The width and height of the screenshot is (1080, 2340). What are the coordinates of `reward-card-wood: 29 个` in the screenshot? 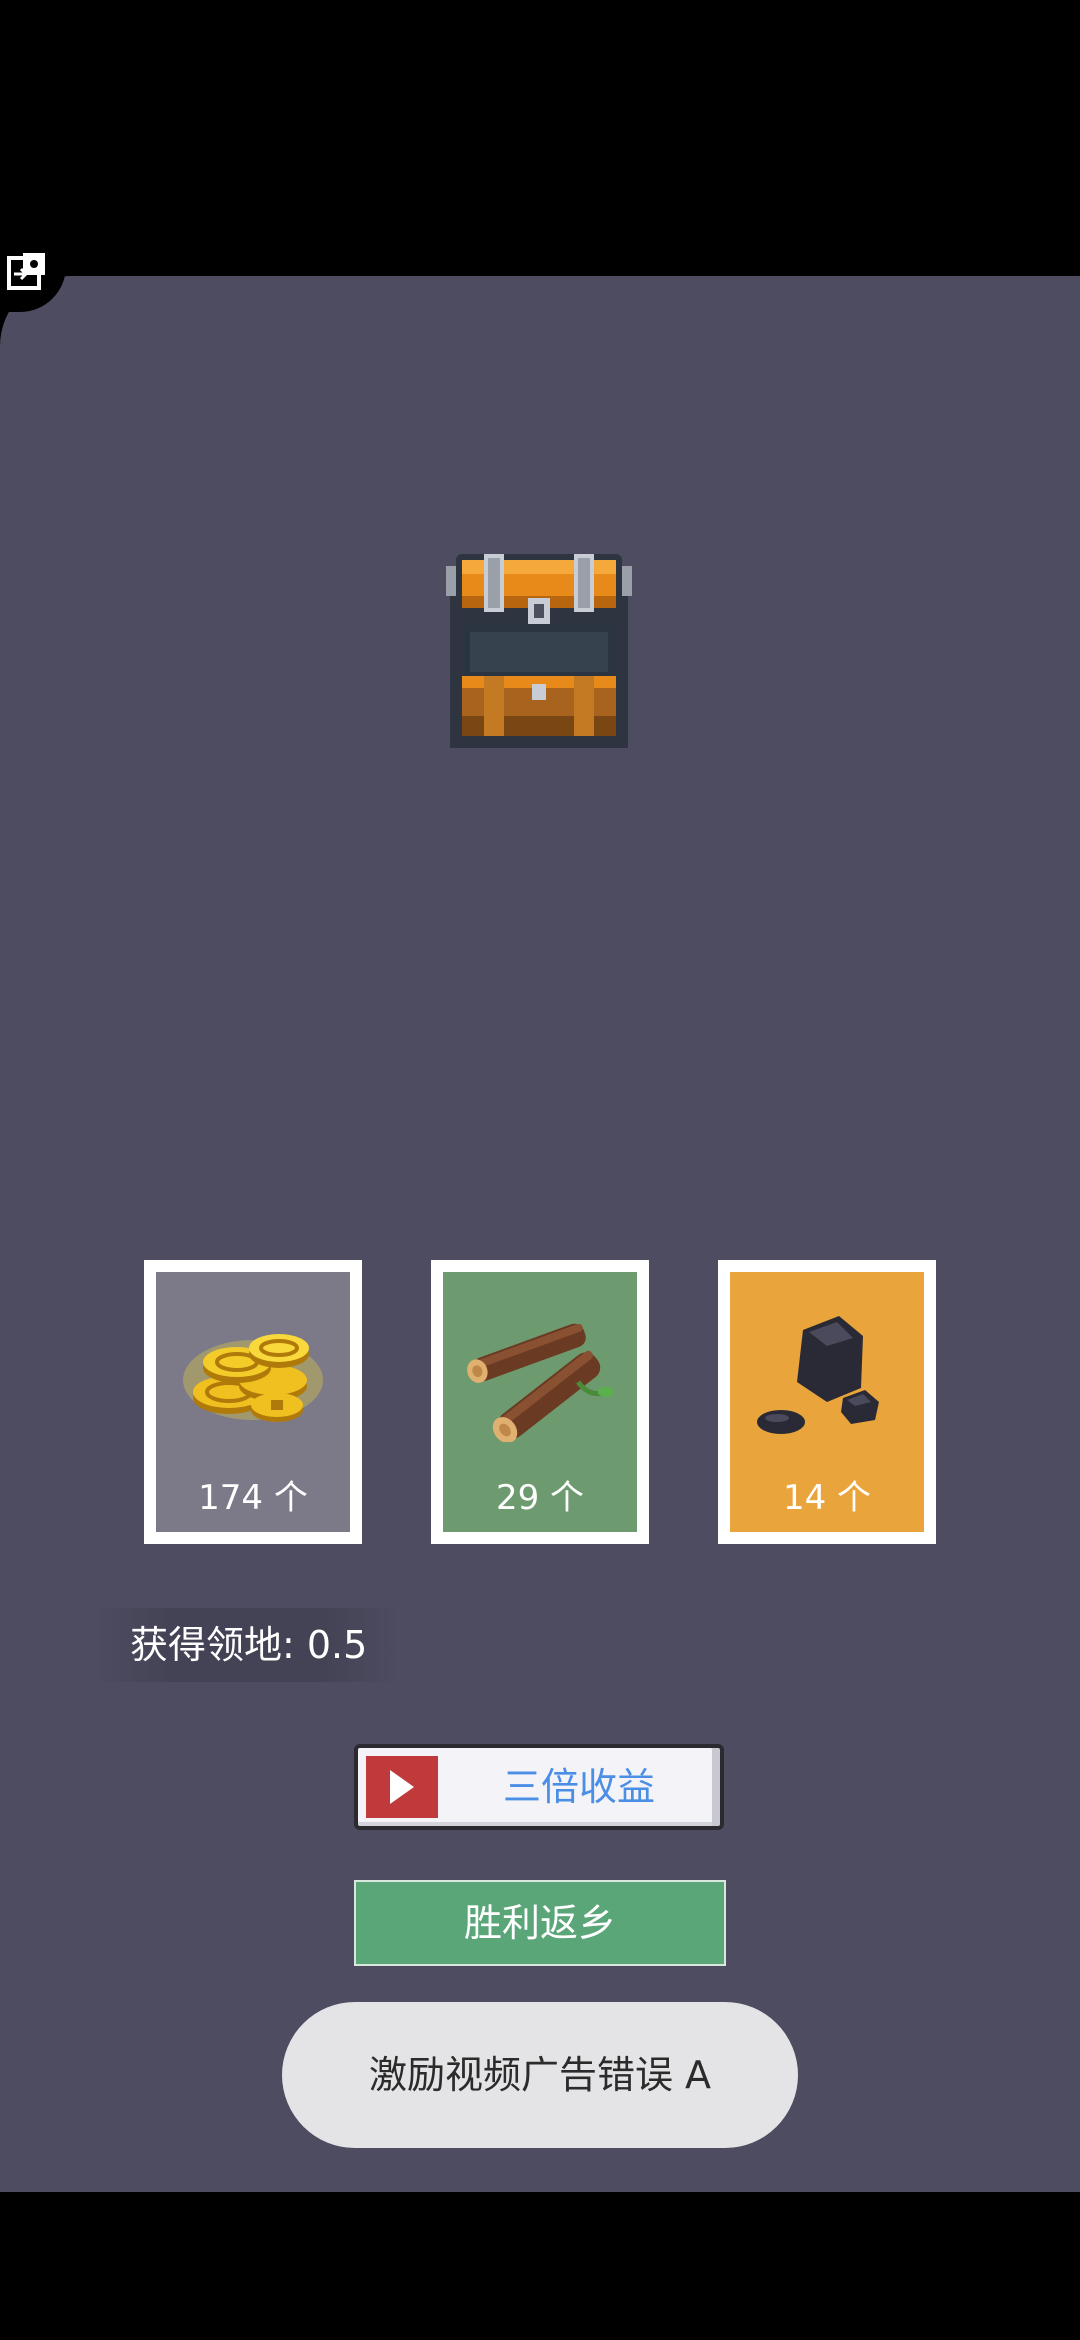 It's located at (540, 1402).